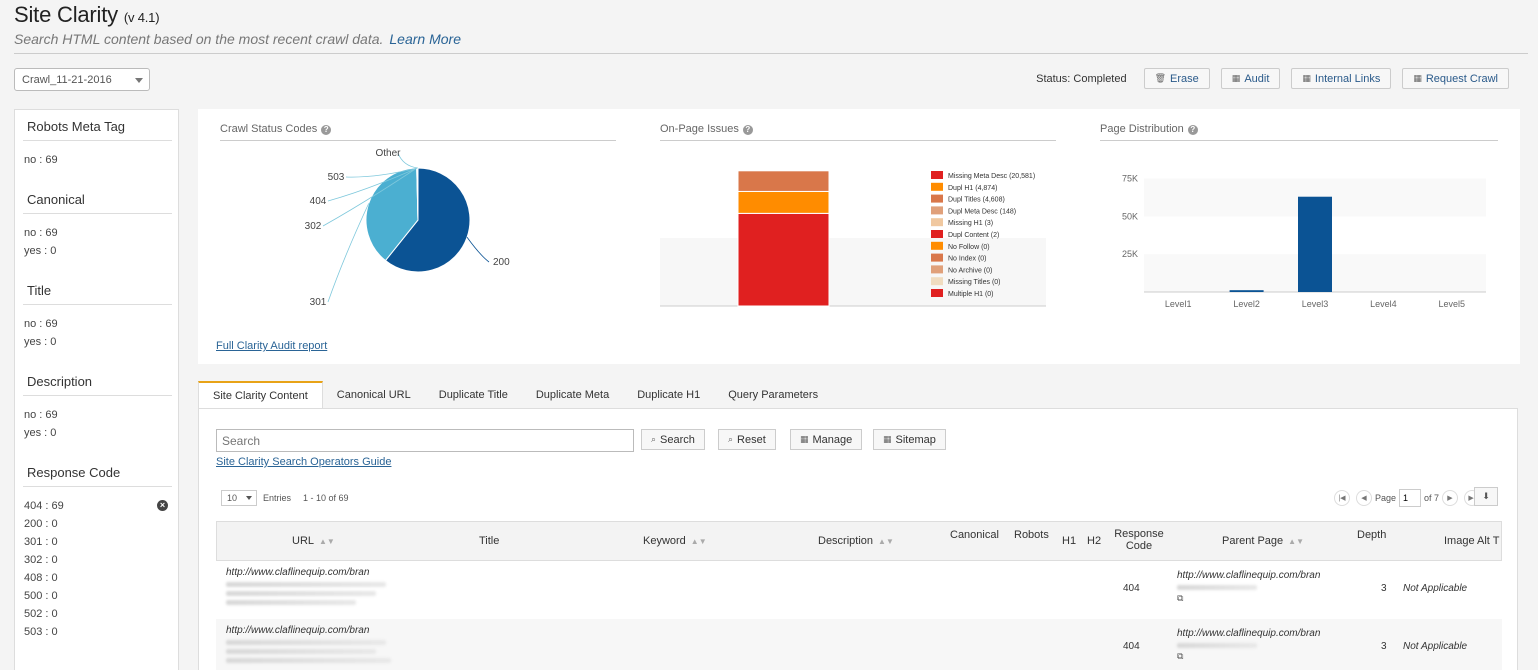 The height and width of the screenshot is (670, 1538). Describe the element at coordinates (668, 395) in the screenshot. I see `tab-duplicate-h1: Duplicate H1` at that location.